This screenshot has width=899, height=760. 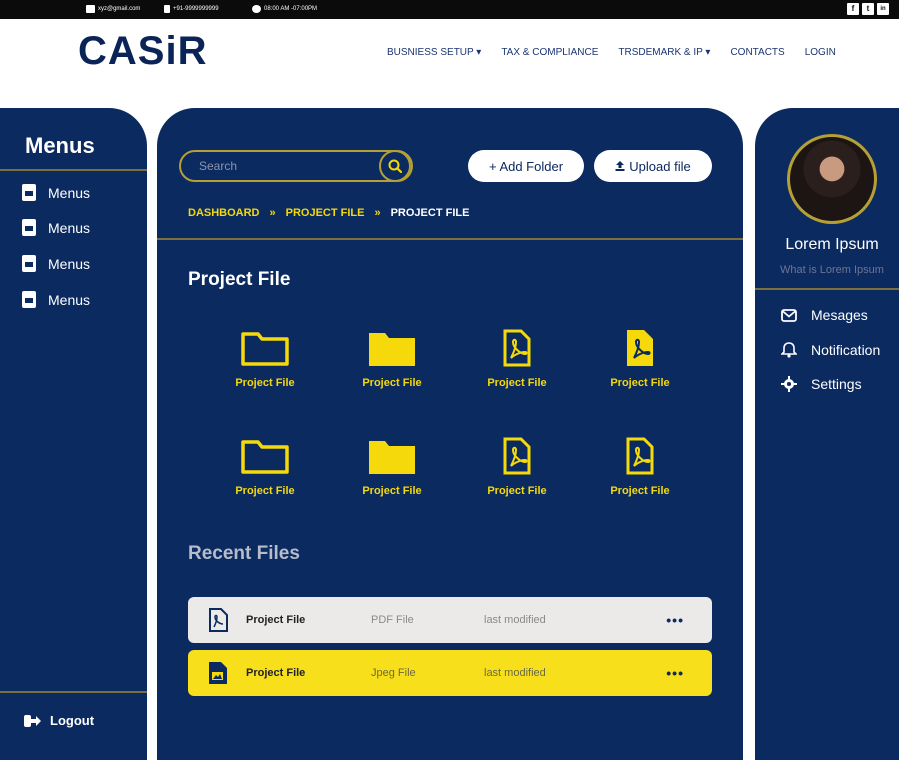 What do you see at coordinates (393, 673) in the screenshot?
I see `file-type: Jpeg File` at bounding box center [393, 673].